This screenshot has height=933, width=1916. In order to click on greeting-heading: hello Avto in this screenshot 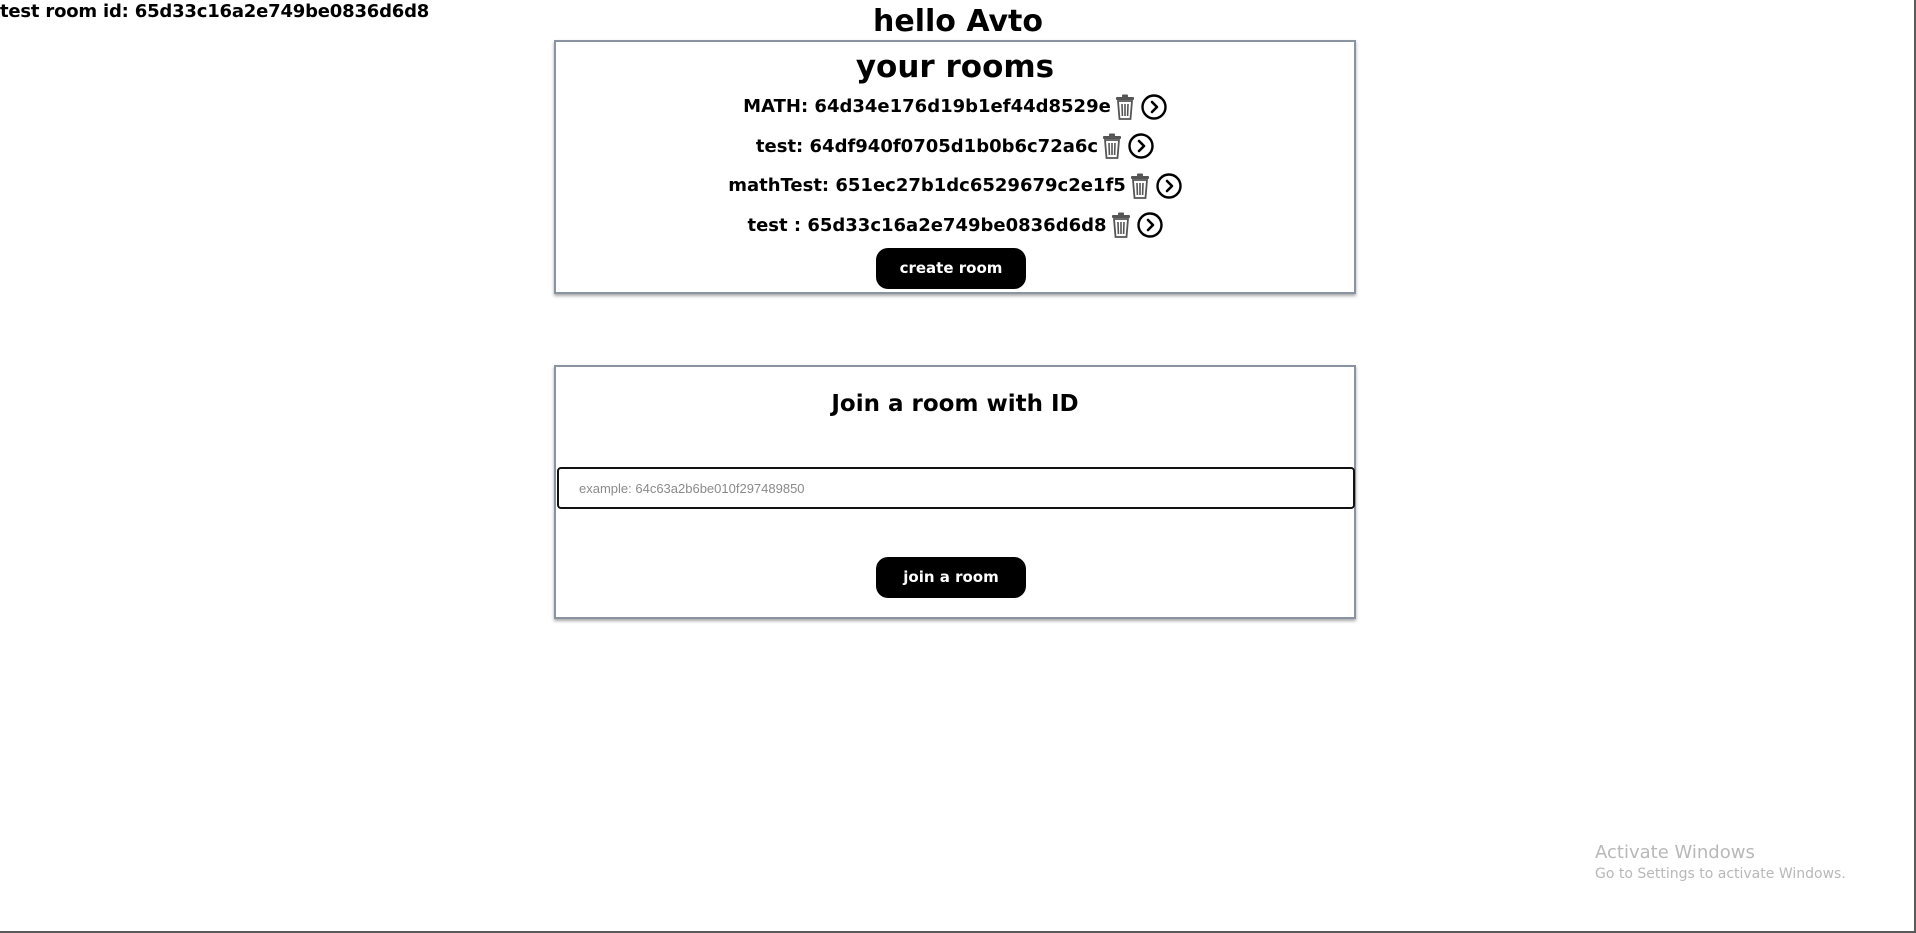, I will do `click(958, 21)`.